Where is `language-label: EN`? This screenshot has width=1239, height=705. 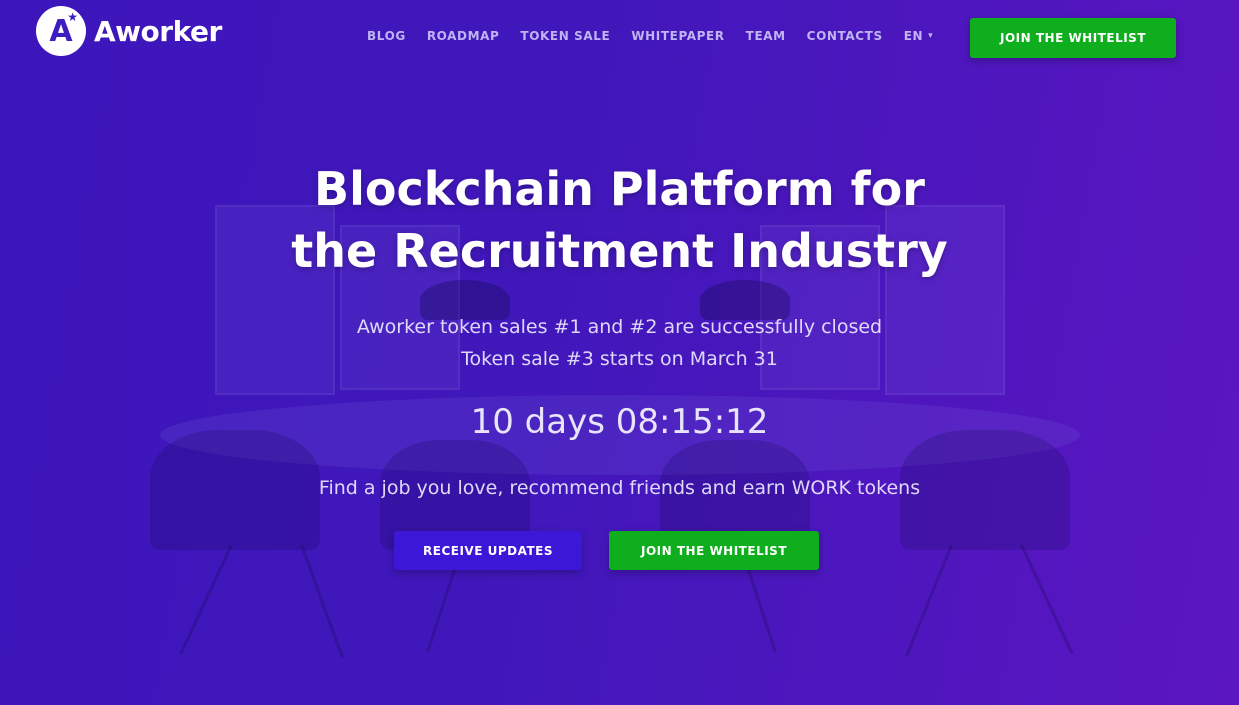
language-label: EN is located at coordinates (913, 36).